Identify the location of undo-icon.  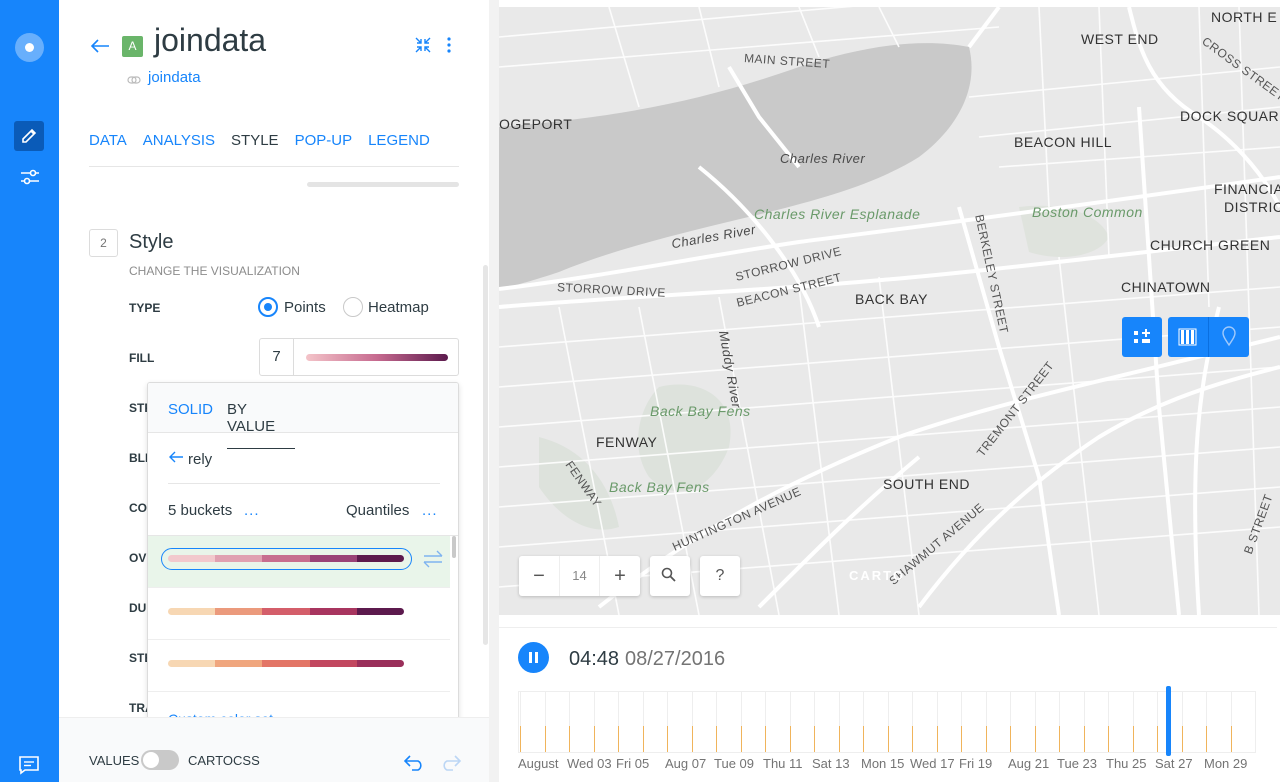
(414, 762).